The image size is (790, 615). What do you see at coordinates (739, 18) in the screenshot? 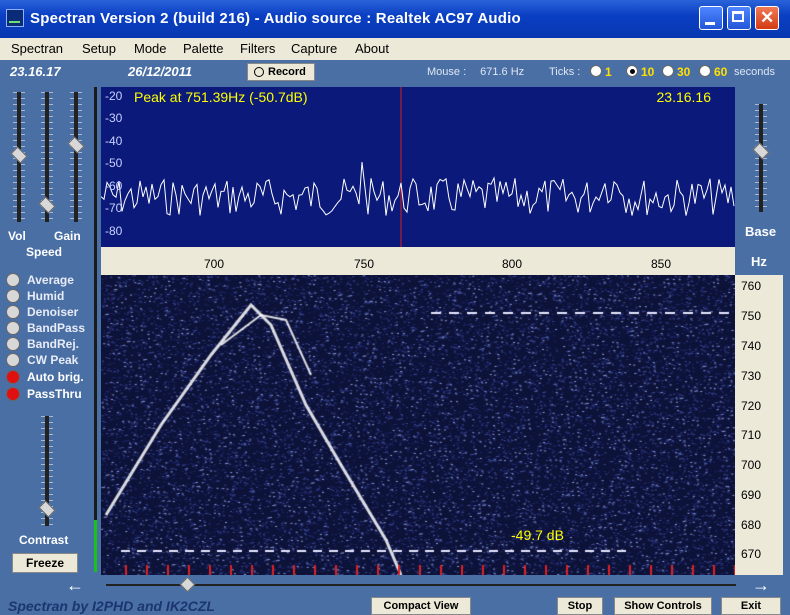
I see `maximize-button` at bounding box center [739, 18].